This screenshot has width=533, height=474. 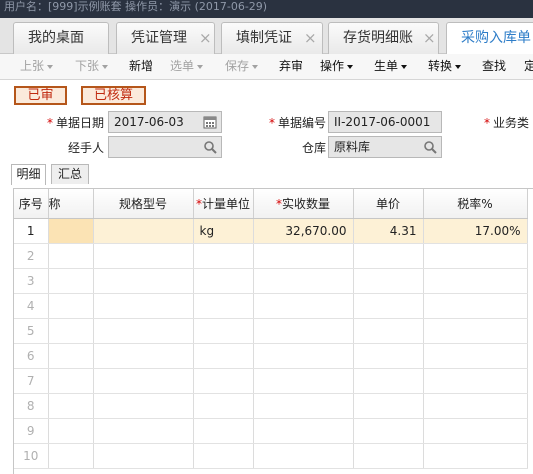 I want to click on prev-button: 上张, so click(x=37, y=67).